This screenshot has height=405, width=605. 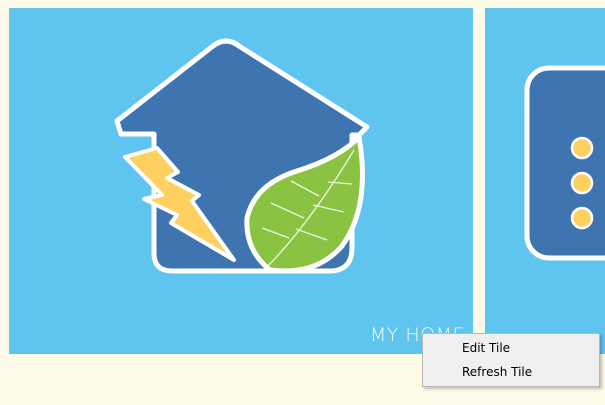 What do you see at coordinates (511, 348) in the screenshot?
I see `menu-item-edit-tile: Edit Tile` at bounding box center [511, 348].